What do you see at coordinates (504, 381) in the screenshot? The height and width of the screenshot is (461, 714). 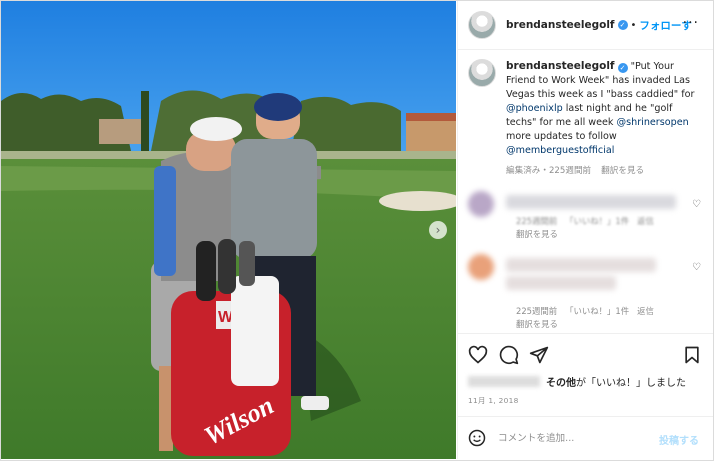 I see `liker-name-blurred` at bounding box center [504, 381].